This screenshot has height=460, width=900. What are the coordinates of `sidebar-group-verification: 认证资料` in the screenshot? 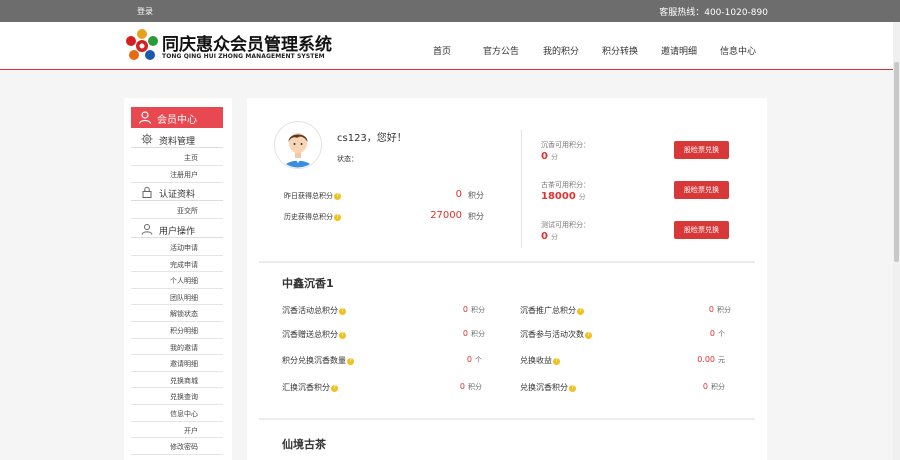 It's located at (177, 192).